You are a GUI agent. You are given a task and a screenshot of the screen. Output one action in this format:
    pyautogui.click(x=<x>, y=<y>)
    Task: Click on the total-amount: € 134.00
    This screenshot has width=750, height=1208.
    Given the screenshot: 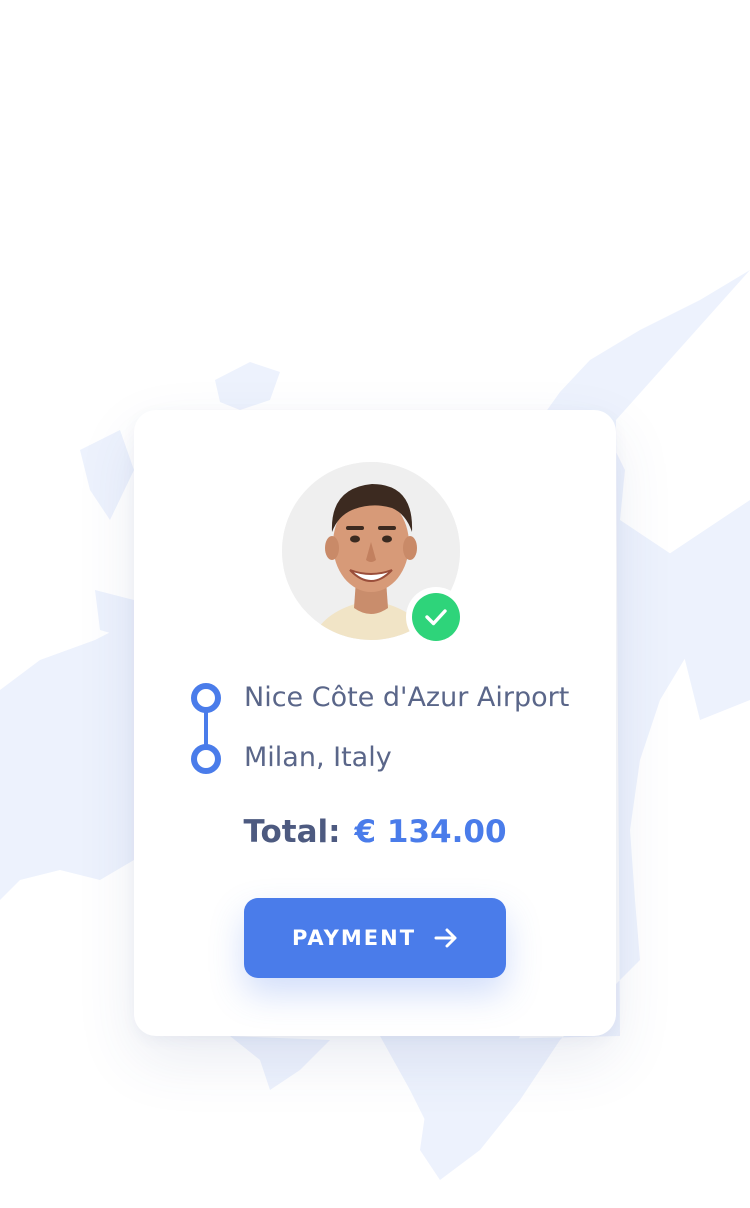 What is the action you would take?
    pyautogui.click(x=430, y=832)
    